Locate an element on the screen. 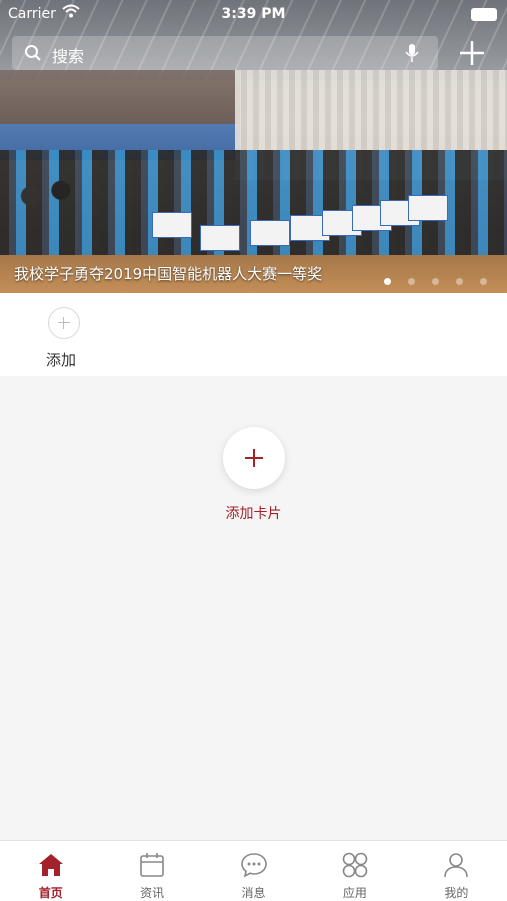 This screenshot has width=507, height=901. tab-messages: 消息 is located at coordinates (253, 871).